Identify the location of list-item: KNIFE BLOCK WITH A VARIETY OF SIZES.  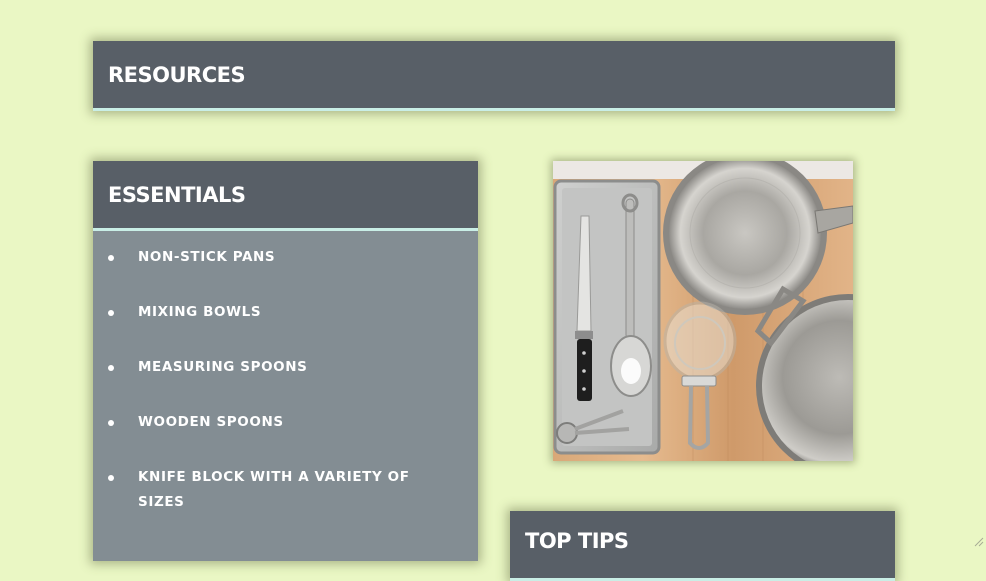
(285, 490).